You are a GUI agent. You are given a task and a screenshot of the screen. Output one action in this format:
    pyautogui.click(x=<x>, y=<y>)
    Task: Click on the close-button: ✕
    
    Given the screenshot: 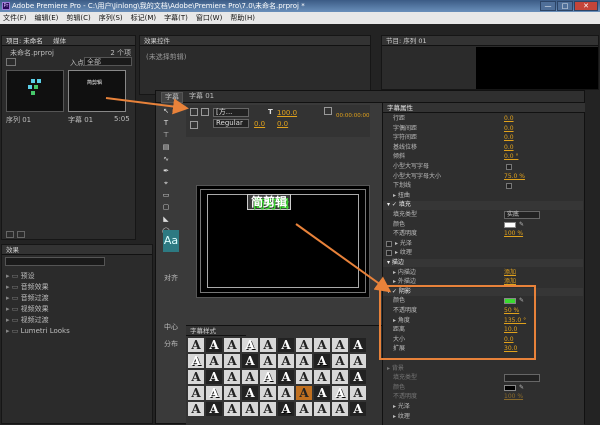 What is the action you would take?
    pyautogui.click(x=586, y=6)
    